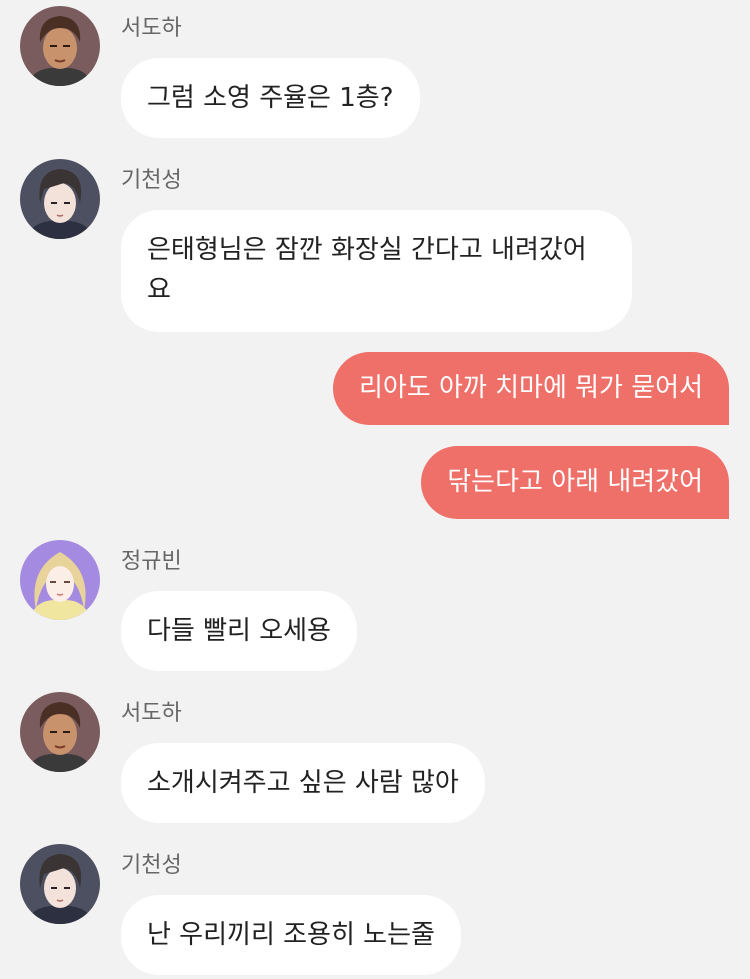  I want to click on message-bubble-incoming: 난 우리끼리 조용히 노는줄, so click(291, 935).